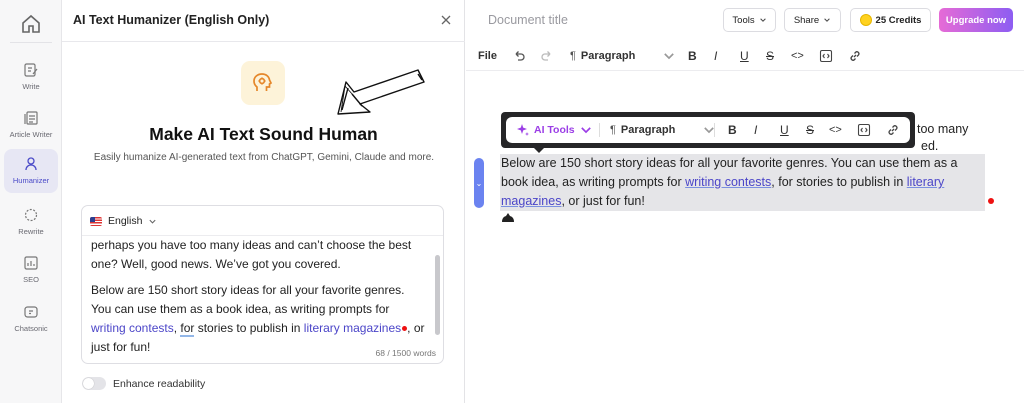  I want to click on literary-magazines-link: literary magazines, so click(352, 328).